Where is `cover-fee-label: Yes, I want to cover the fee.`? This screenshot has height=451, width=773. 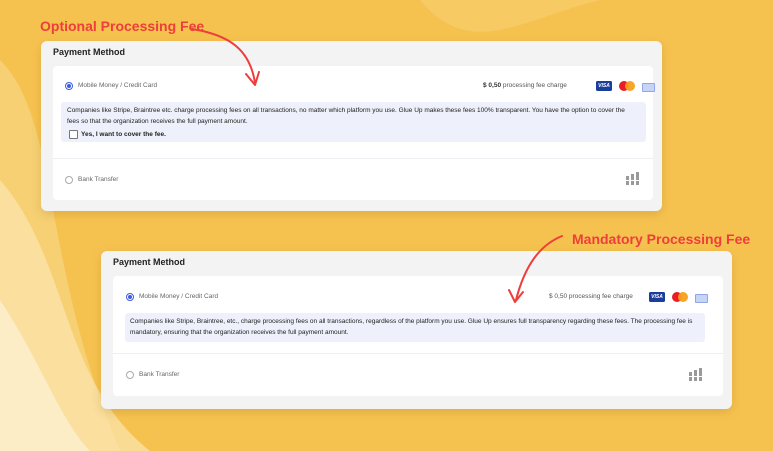
cover-fee-label: Yes, I want to cover the fee. is located at coordinates (123, 134).